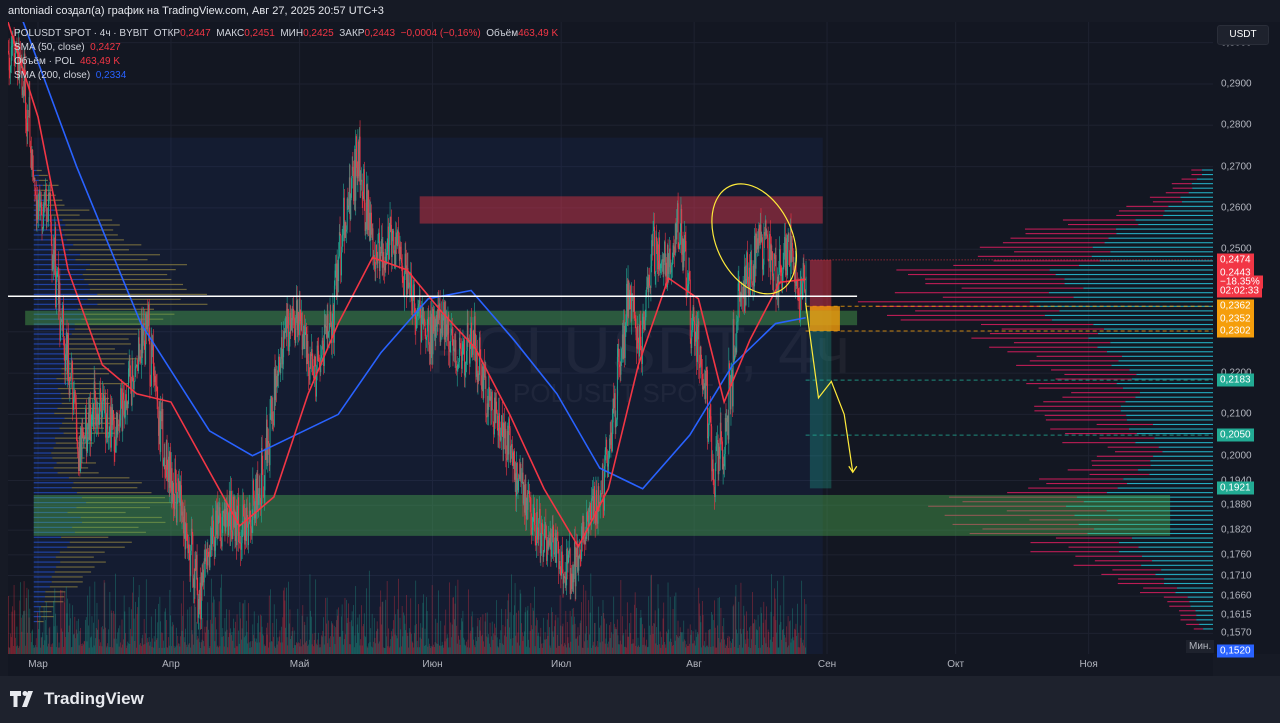  What do you see at coordinates (1243, 35) in the screenshot?
I see `currency-selector: USDT` at bounding box center [1243, 35].